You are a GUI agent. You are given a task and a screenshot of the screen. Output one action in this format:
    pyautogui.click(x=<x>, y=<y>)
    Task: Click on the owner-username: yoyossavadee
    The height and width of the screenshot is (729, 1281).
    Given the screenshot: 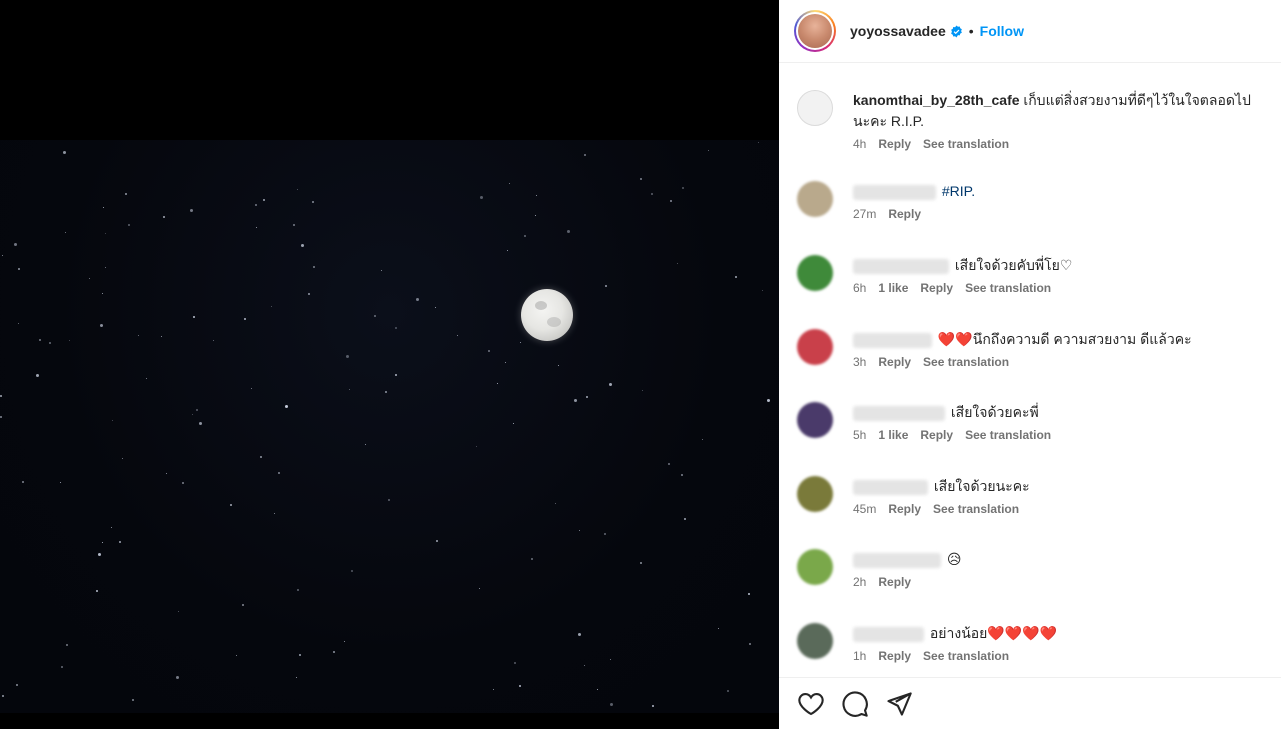 What is the action you would take?
    pyautogui.click(x=898, y=31)
    